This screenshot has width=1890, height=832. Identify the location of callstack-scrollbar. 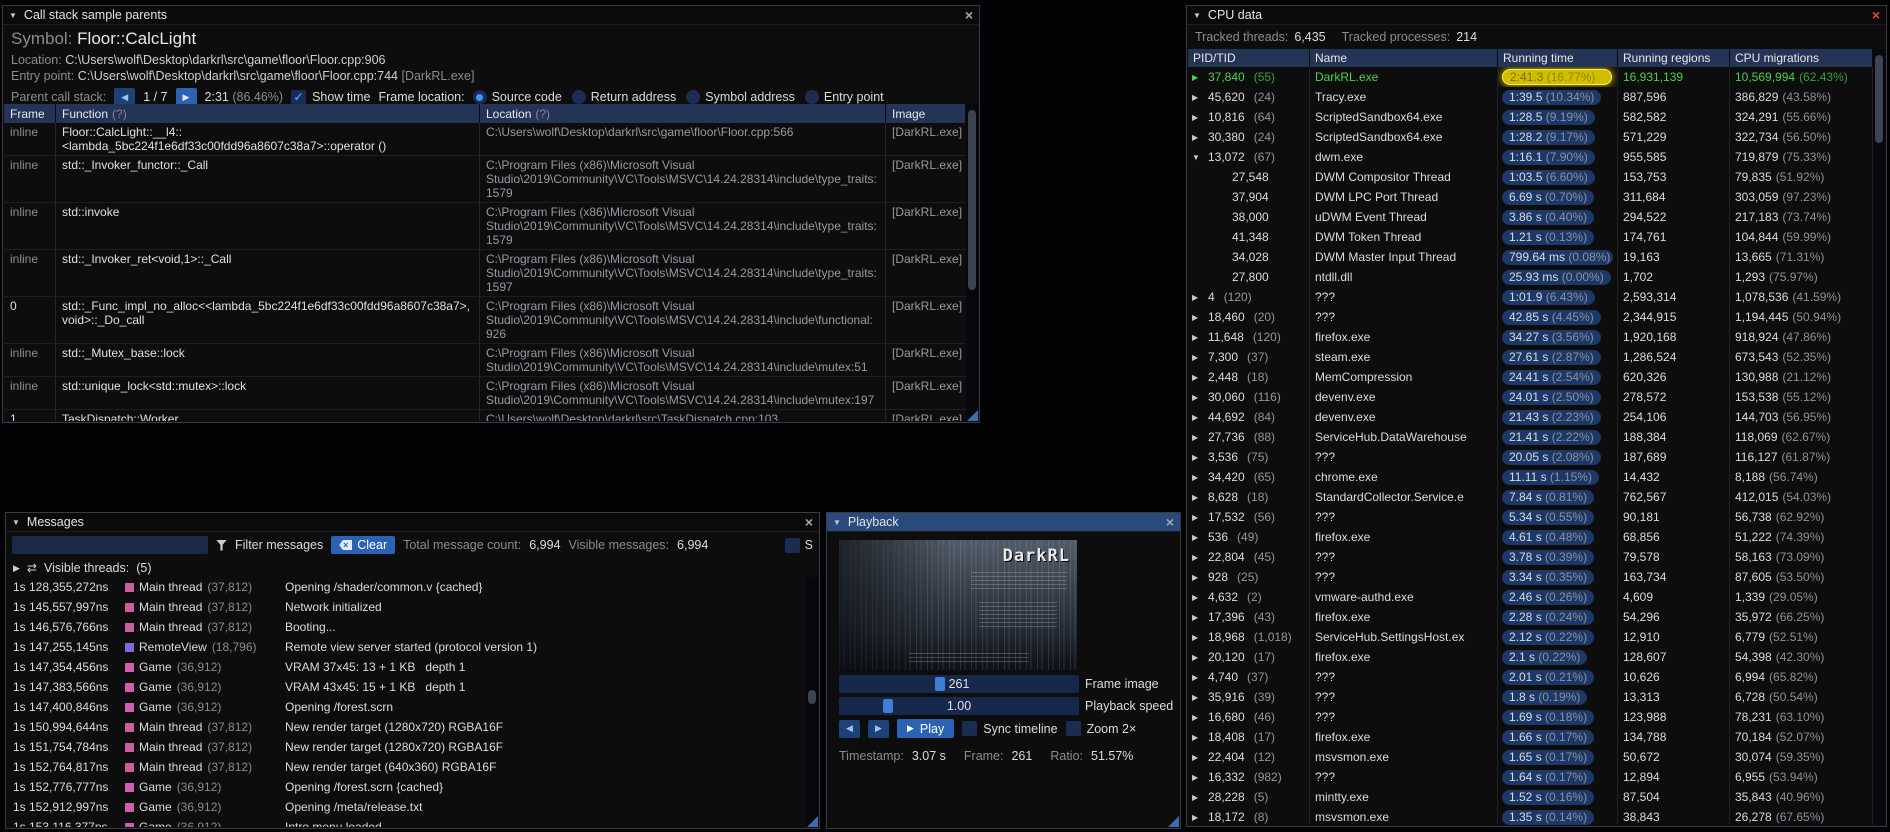
(972, 262).